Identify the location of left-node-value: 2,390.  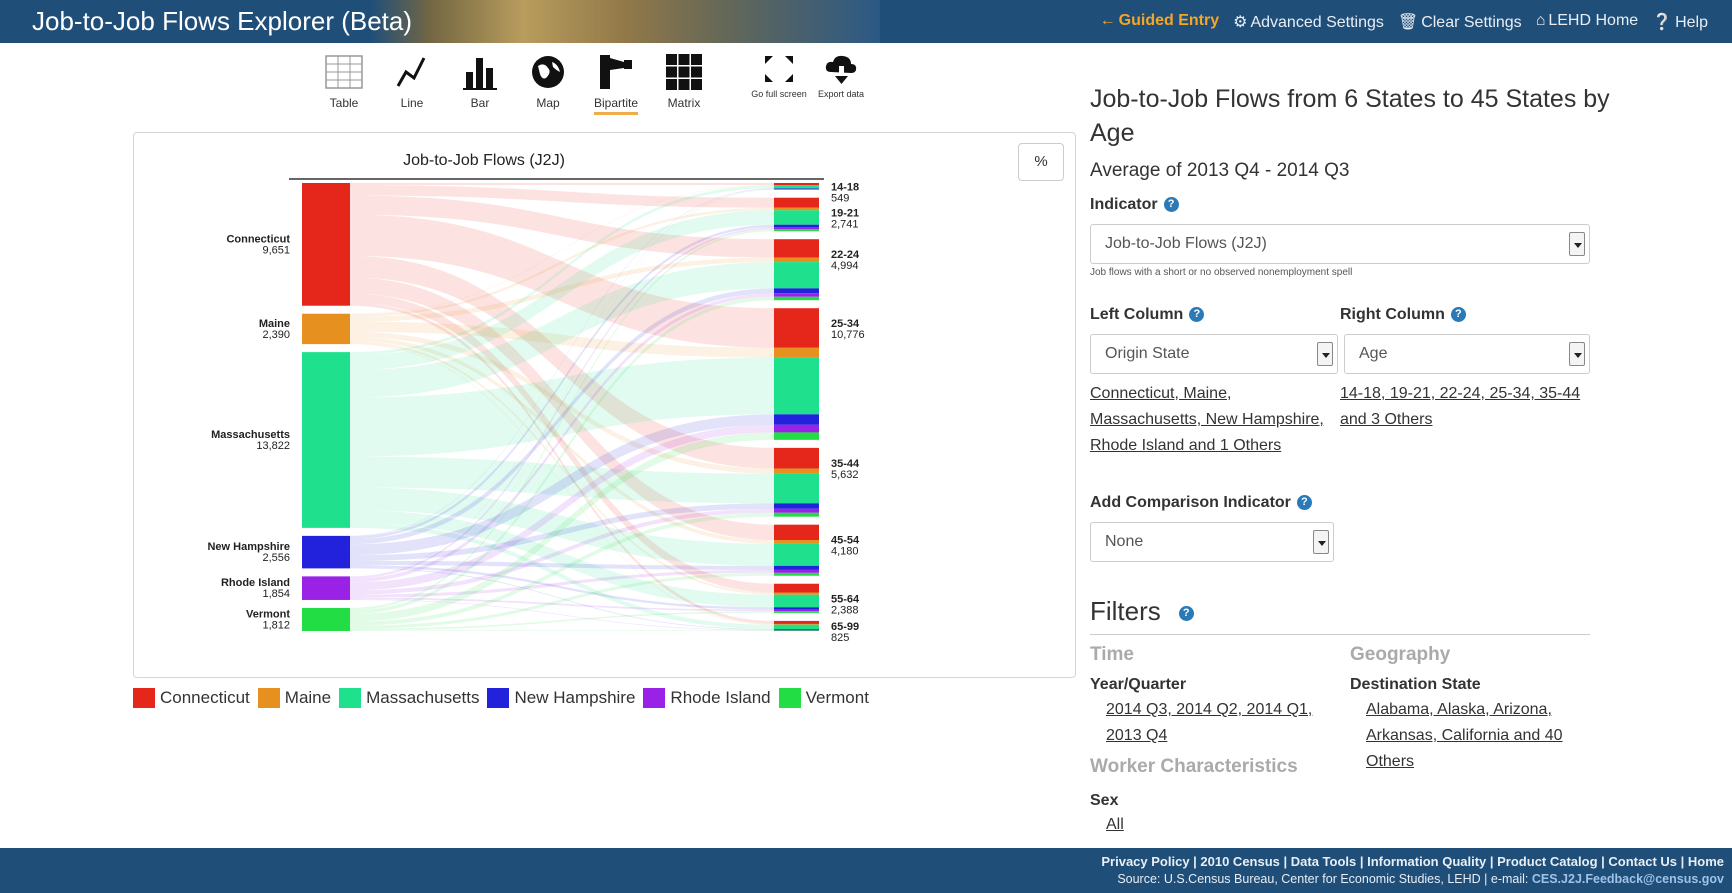
(276, 335).